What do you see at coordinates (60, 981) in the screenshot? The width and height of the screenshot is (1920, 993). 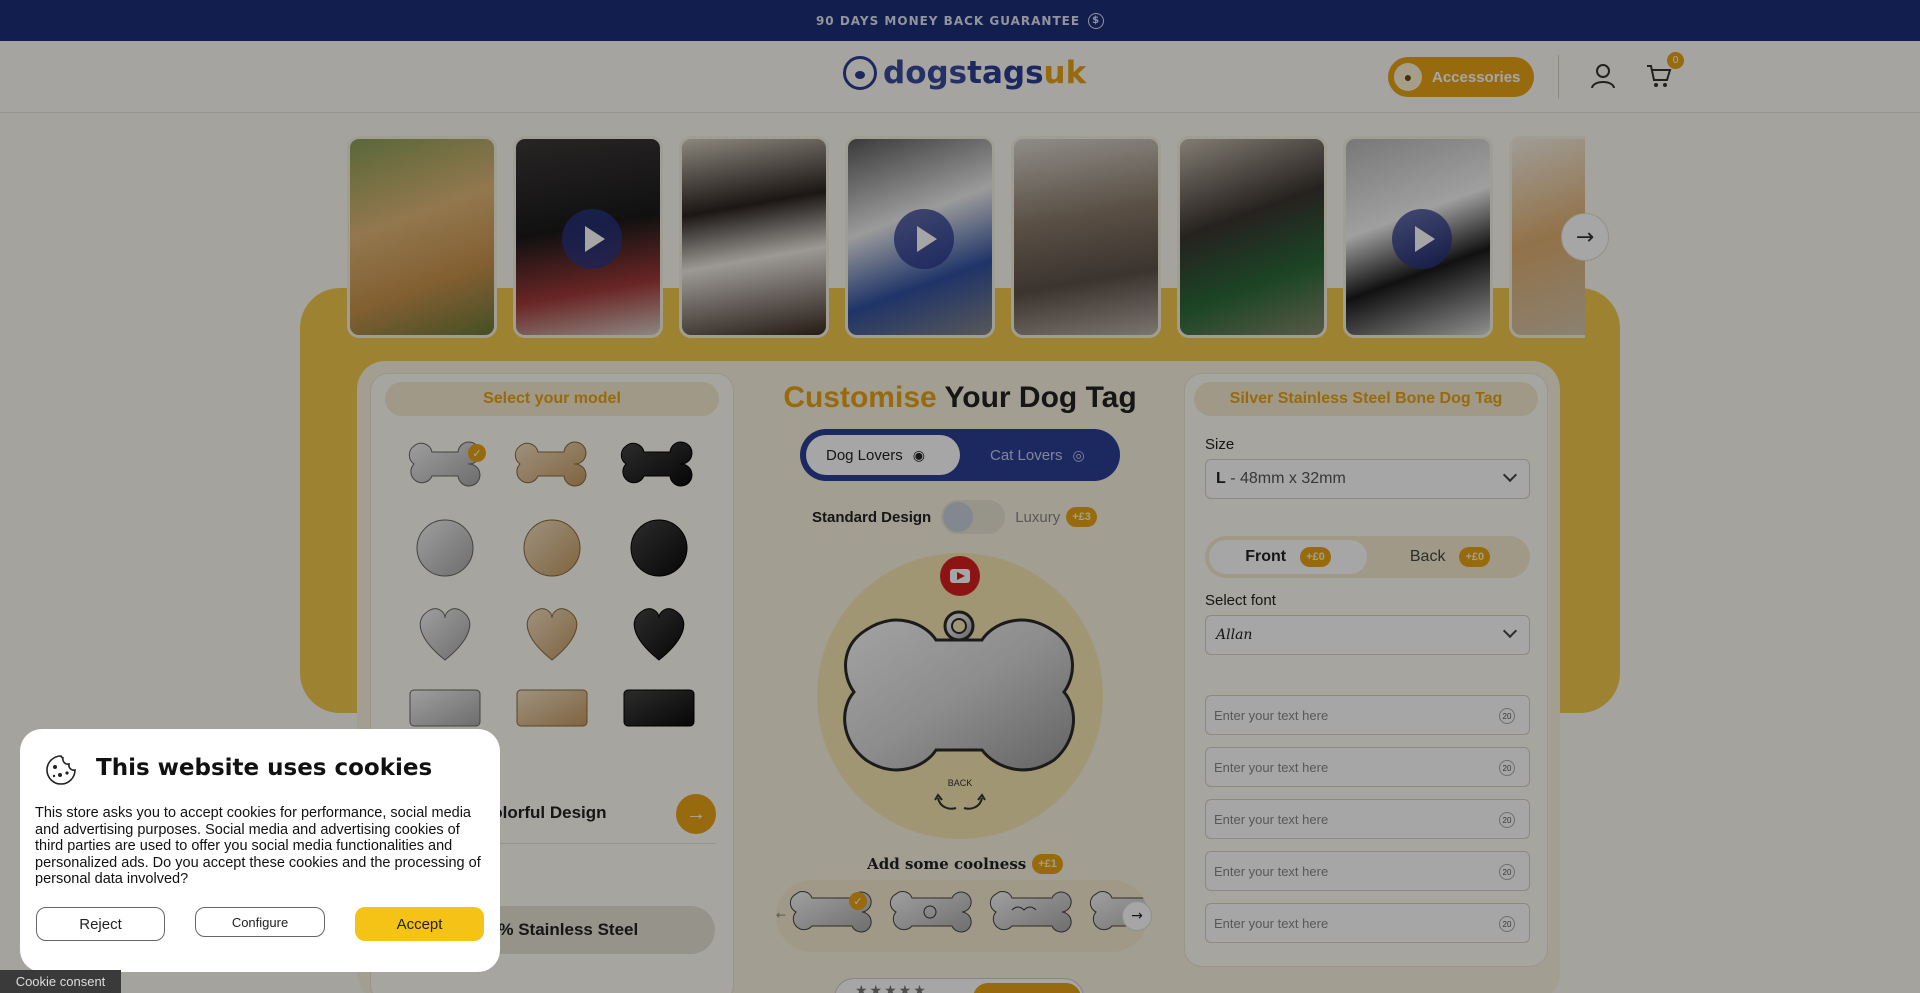 I see `cookie-consent-tab: Cookie consent` at bounding box center [60, 981].